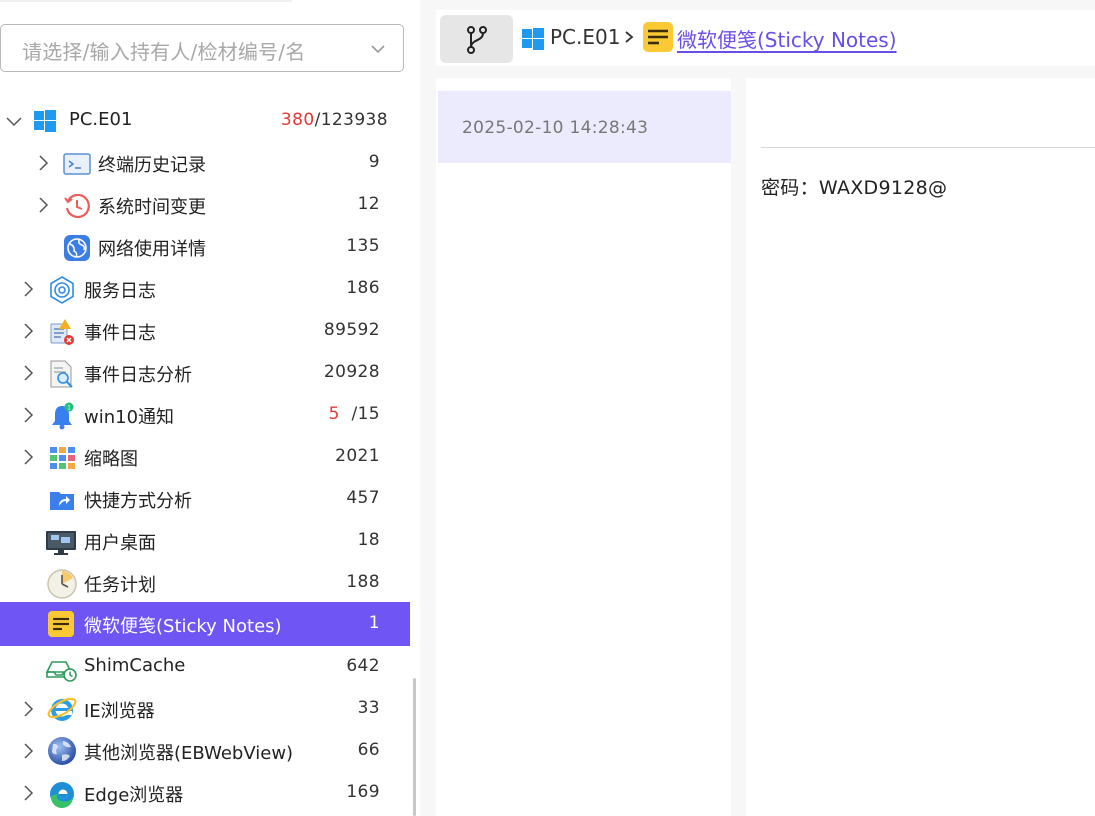 This screenshot has height=816, width=1095. What do you see at coordinates (585, 37) in the screenshot?
I see `breadcrumb-root: PC.E01` at bounding box center [585, 37].